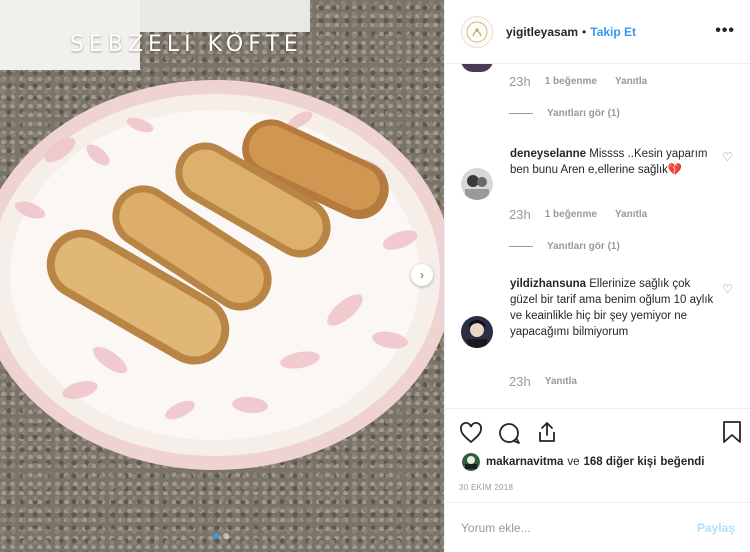  I want to click on carousel-indicator, so click(221, 536).